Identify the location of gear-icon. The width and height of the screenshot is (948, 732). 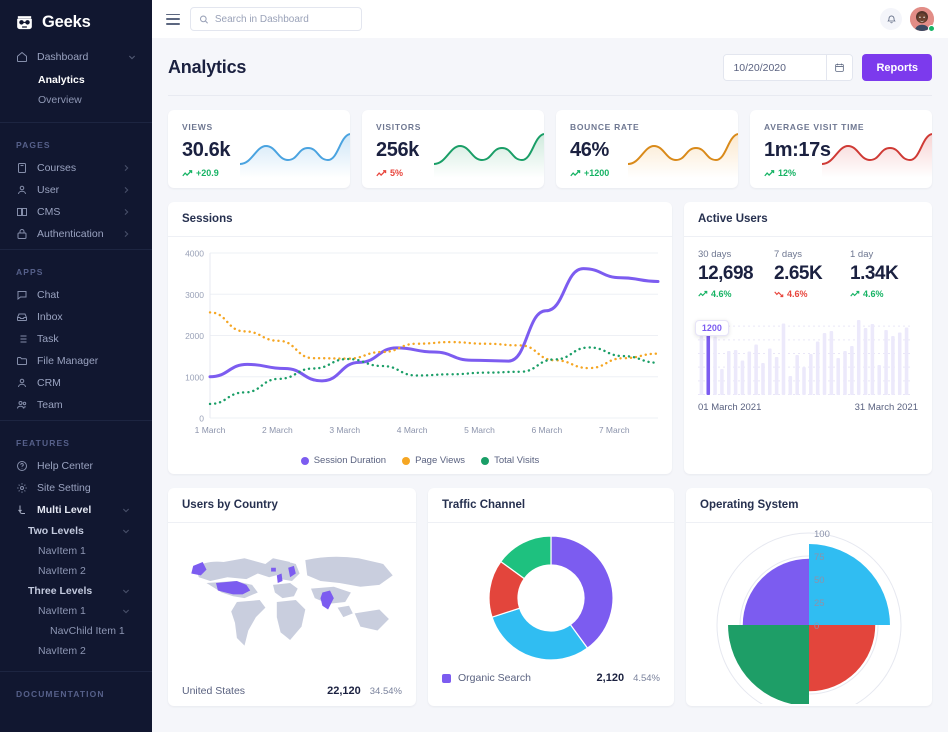
(22, 488).